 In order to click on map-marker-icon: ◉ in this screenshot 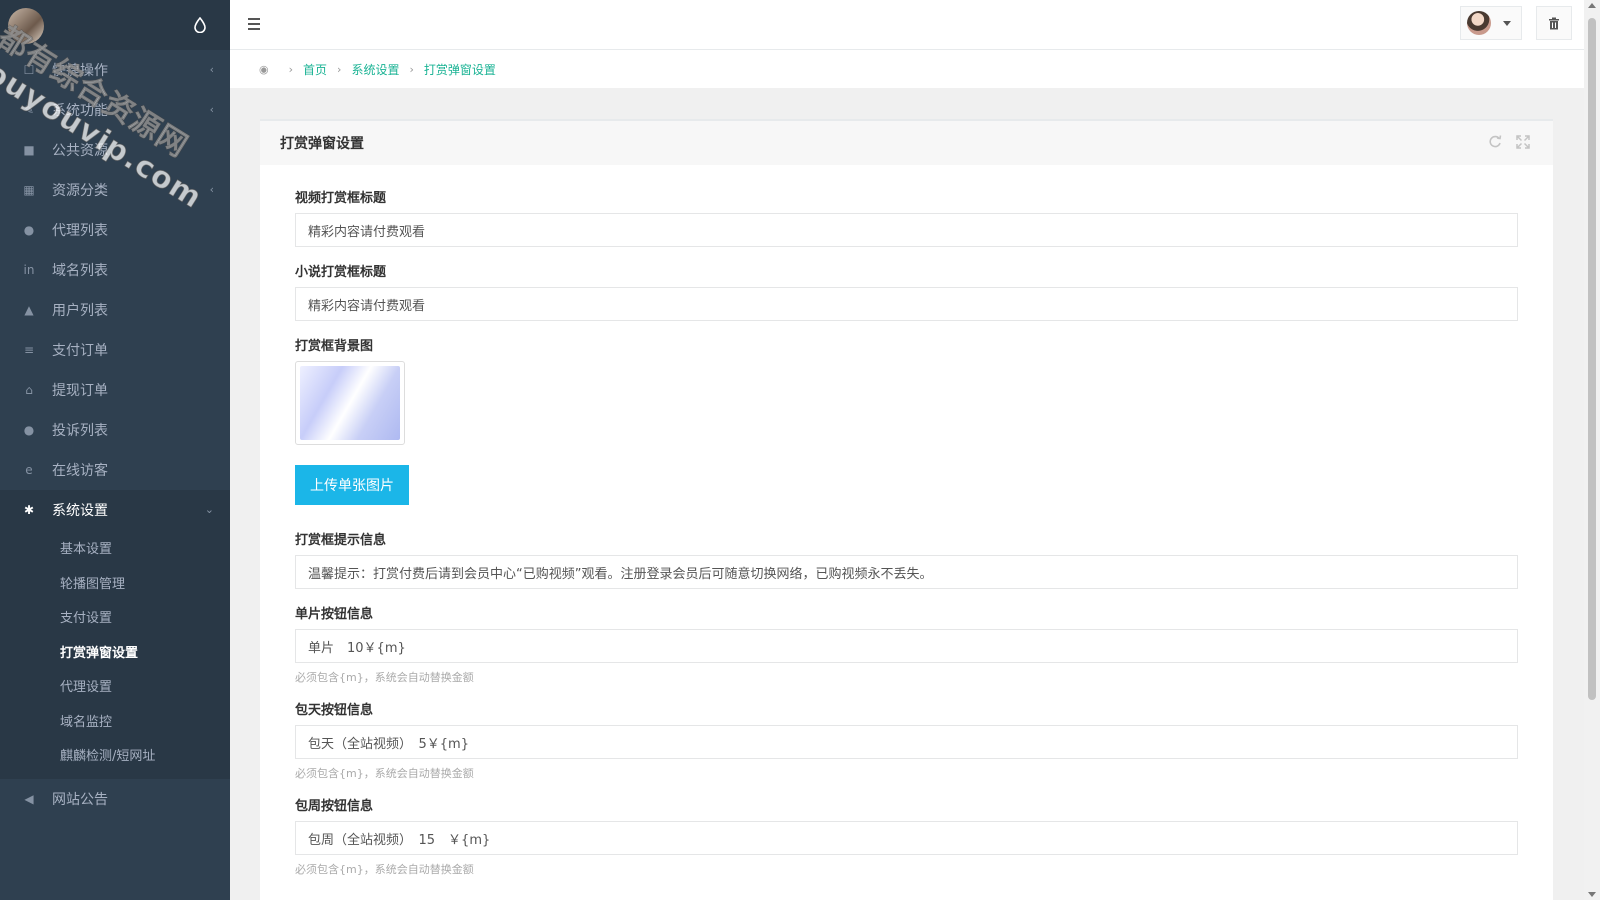, I will do `click(264, 69)`.